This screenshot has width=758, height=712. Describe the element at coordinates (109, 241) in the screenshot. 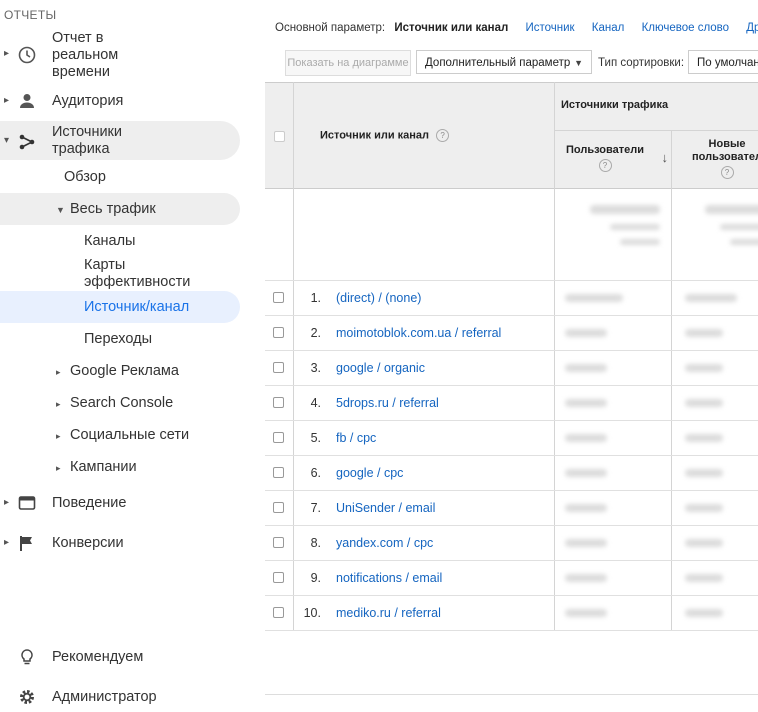

I see `nav-channels: Каналы` at that location.